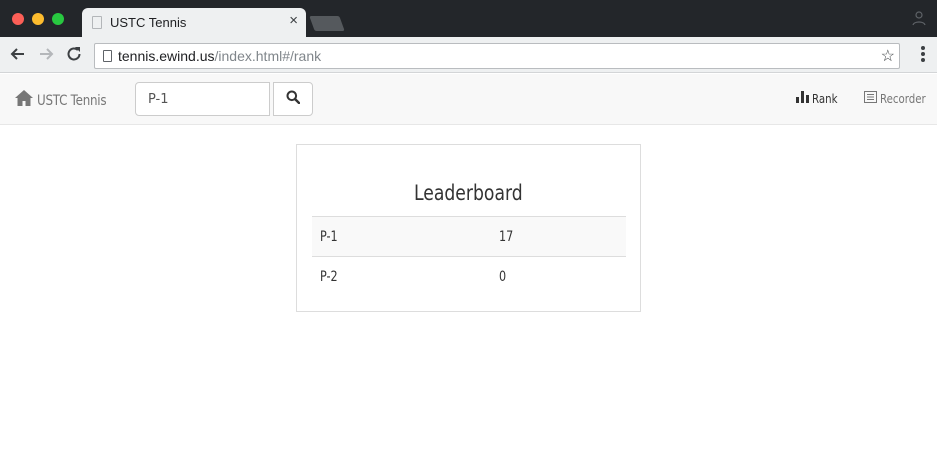 The height and width of the screenshot is (474, 937). What do you see at coordinates (329, 236) in the screenshot?
I see `player-name-cell: P-1` at bounding box center [329, 236].